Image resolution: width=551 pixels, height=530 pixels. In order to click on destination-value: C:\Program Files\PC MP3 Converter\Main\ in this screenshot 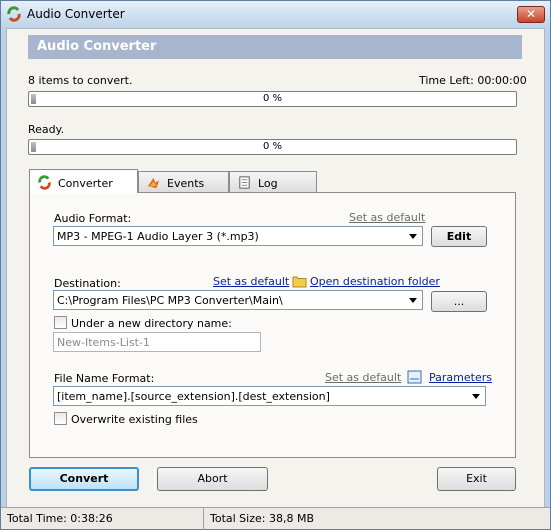, I will do `click(170, 300)`.